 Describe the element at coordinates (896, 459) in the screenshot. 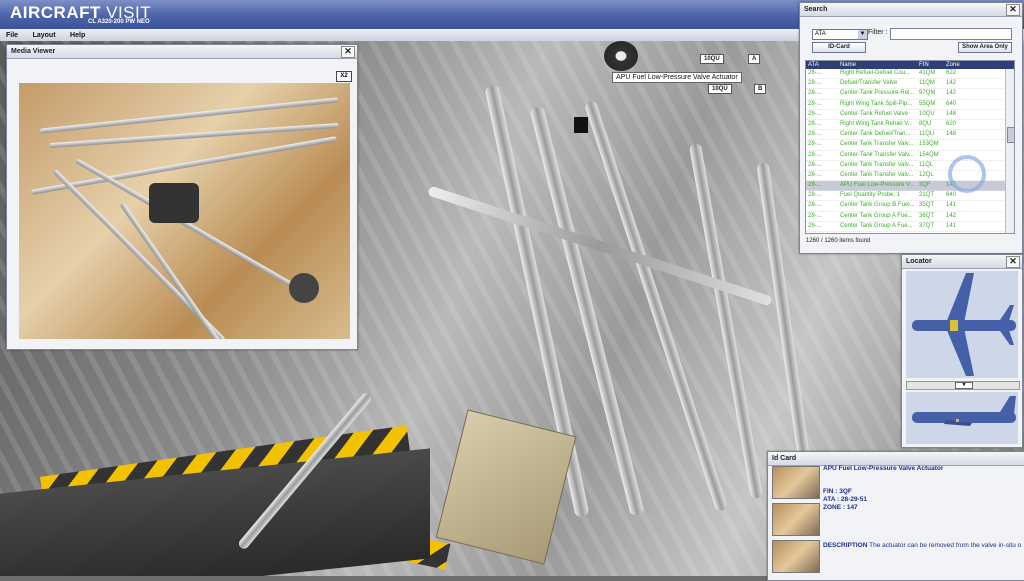

I see `id-card-header: Id Card` at that location.